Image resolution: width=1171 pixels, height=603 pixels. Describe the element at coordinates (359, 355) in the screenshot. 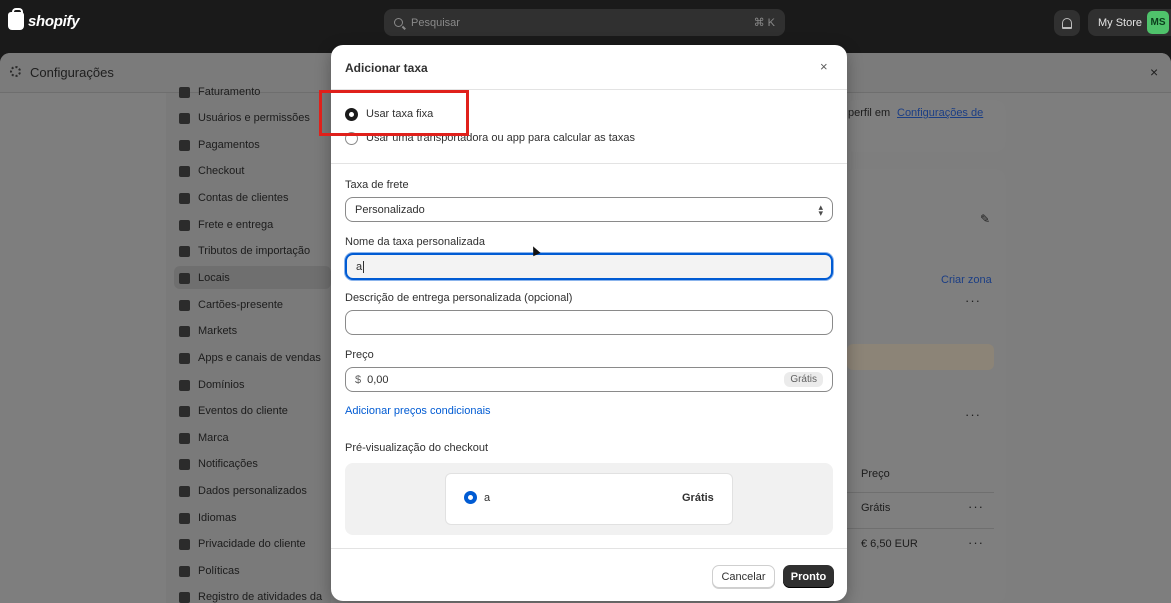

I see `price-label: Preço` at that location.